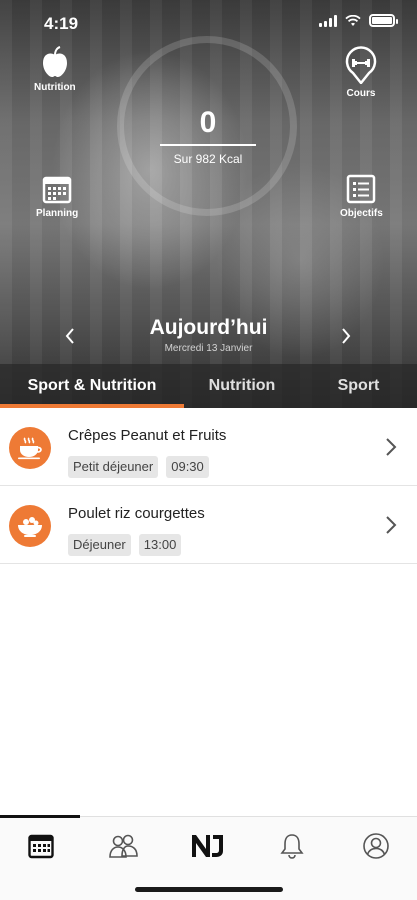 This screenshot has height=900, width=417. What do you see at coordinates (208, 24) in the screenshot?
I see `status-bar: 4:19` at bounding box center [208, 24].